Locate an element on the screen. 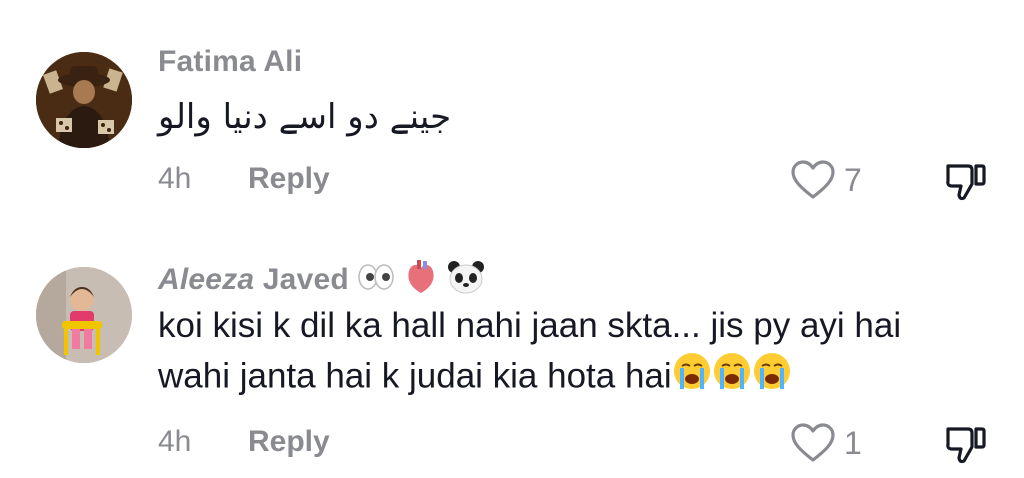 This screenshot has height=478, width=1024. like-button: 1 is located at coordinates (826, 443).